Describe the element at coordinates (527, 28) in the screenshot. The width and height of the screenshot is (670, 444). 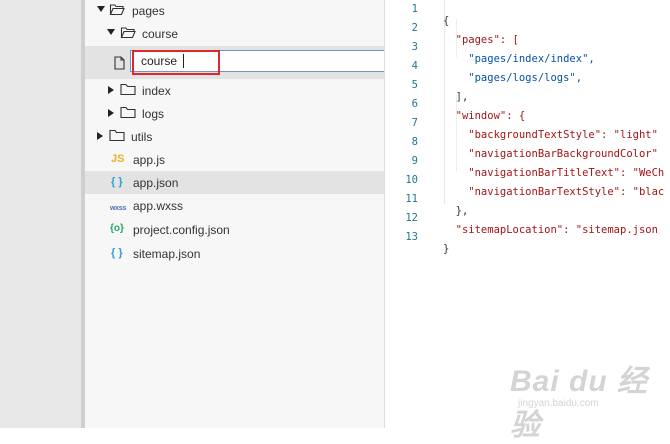
I see `code-line: 2 "pages": [` at that location.